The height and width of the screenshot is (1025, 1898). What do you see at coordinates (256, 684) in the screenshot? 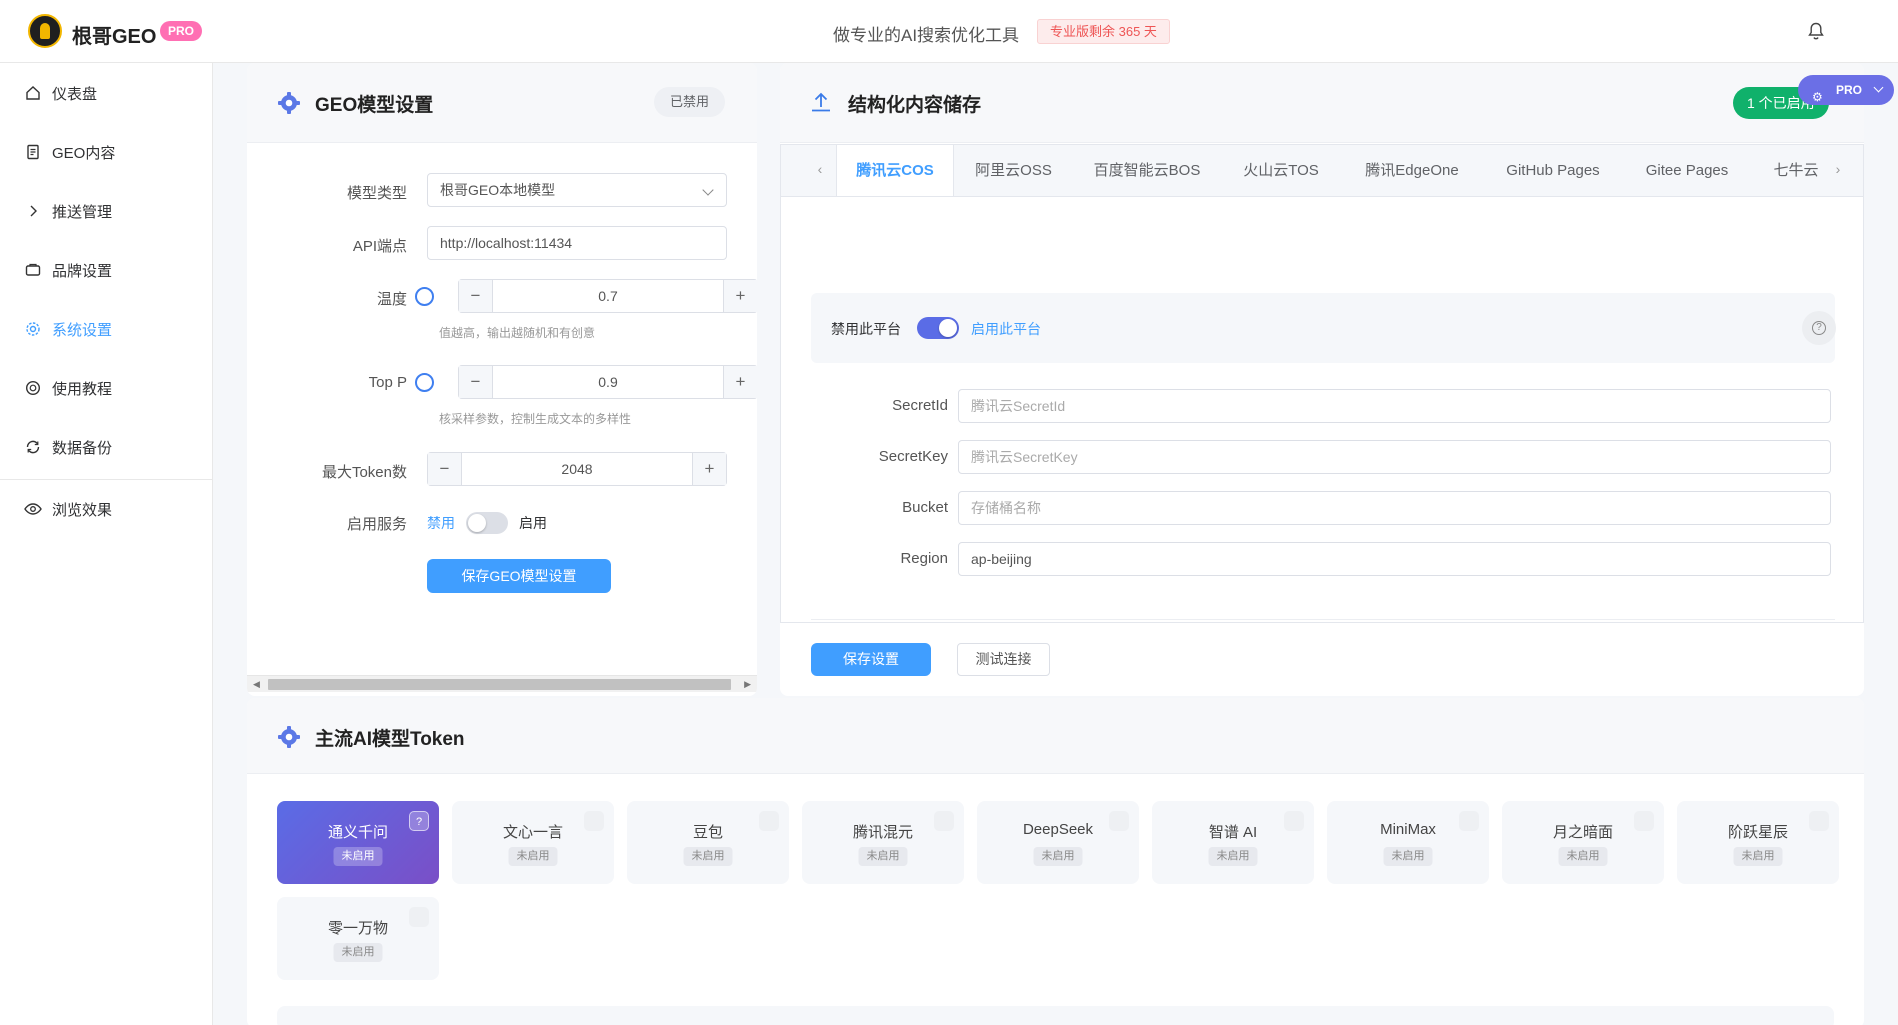
I see `scroll-left-icon: ◀` at bounding box center [256, 684].